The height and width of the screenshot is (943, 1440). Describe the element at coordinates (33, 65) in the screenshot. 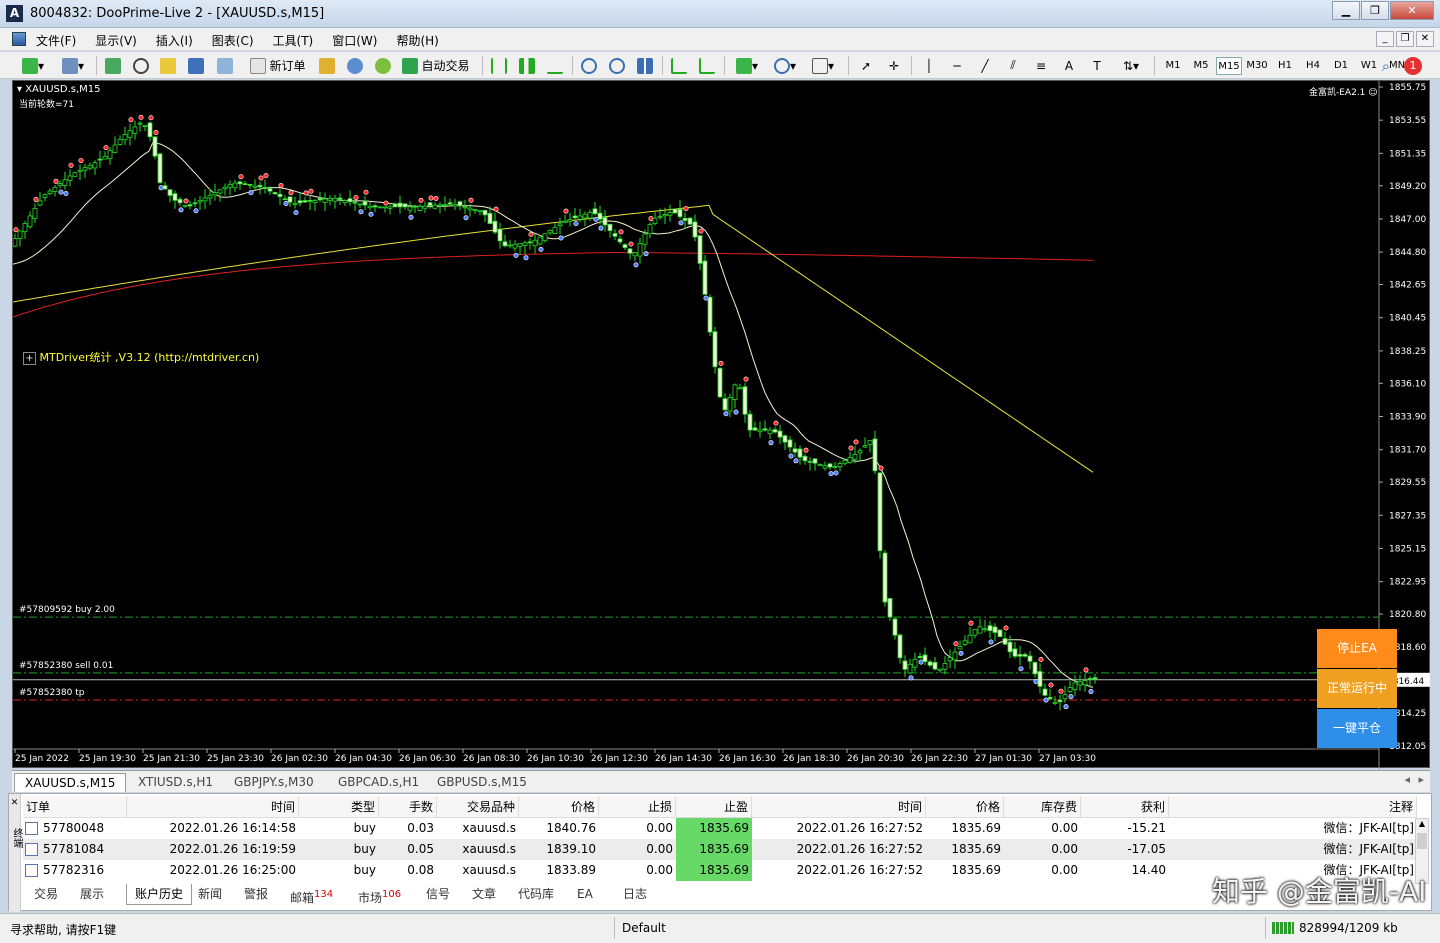

I see `new-chart-button: ▾` at that location.